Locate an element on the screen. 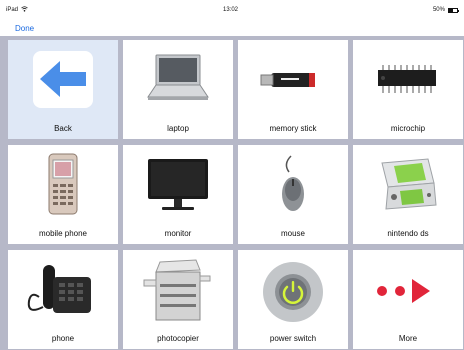  tile-label: Back is located at coordinates (63, 128).